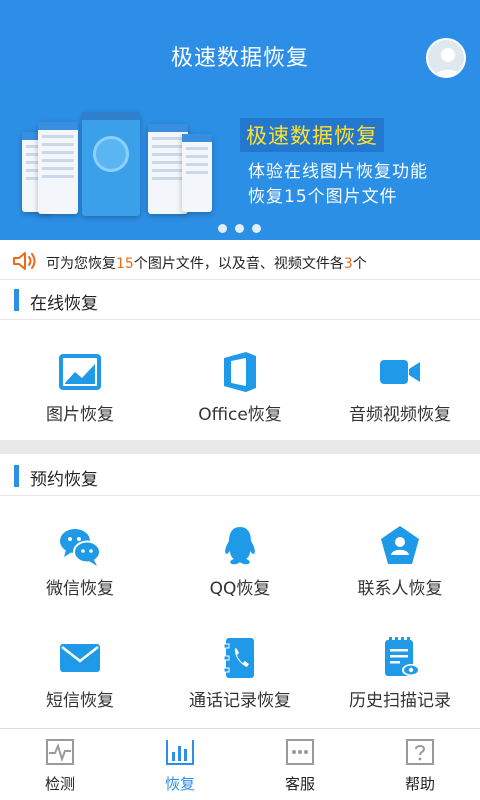 This screenshot has height=800, width=480. Describe the element at coordinates (240, 701) in the screenshot. I see `grid-label: 通话记录恢复` at that location.